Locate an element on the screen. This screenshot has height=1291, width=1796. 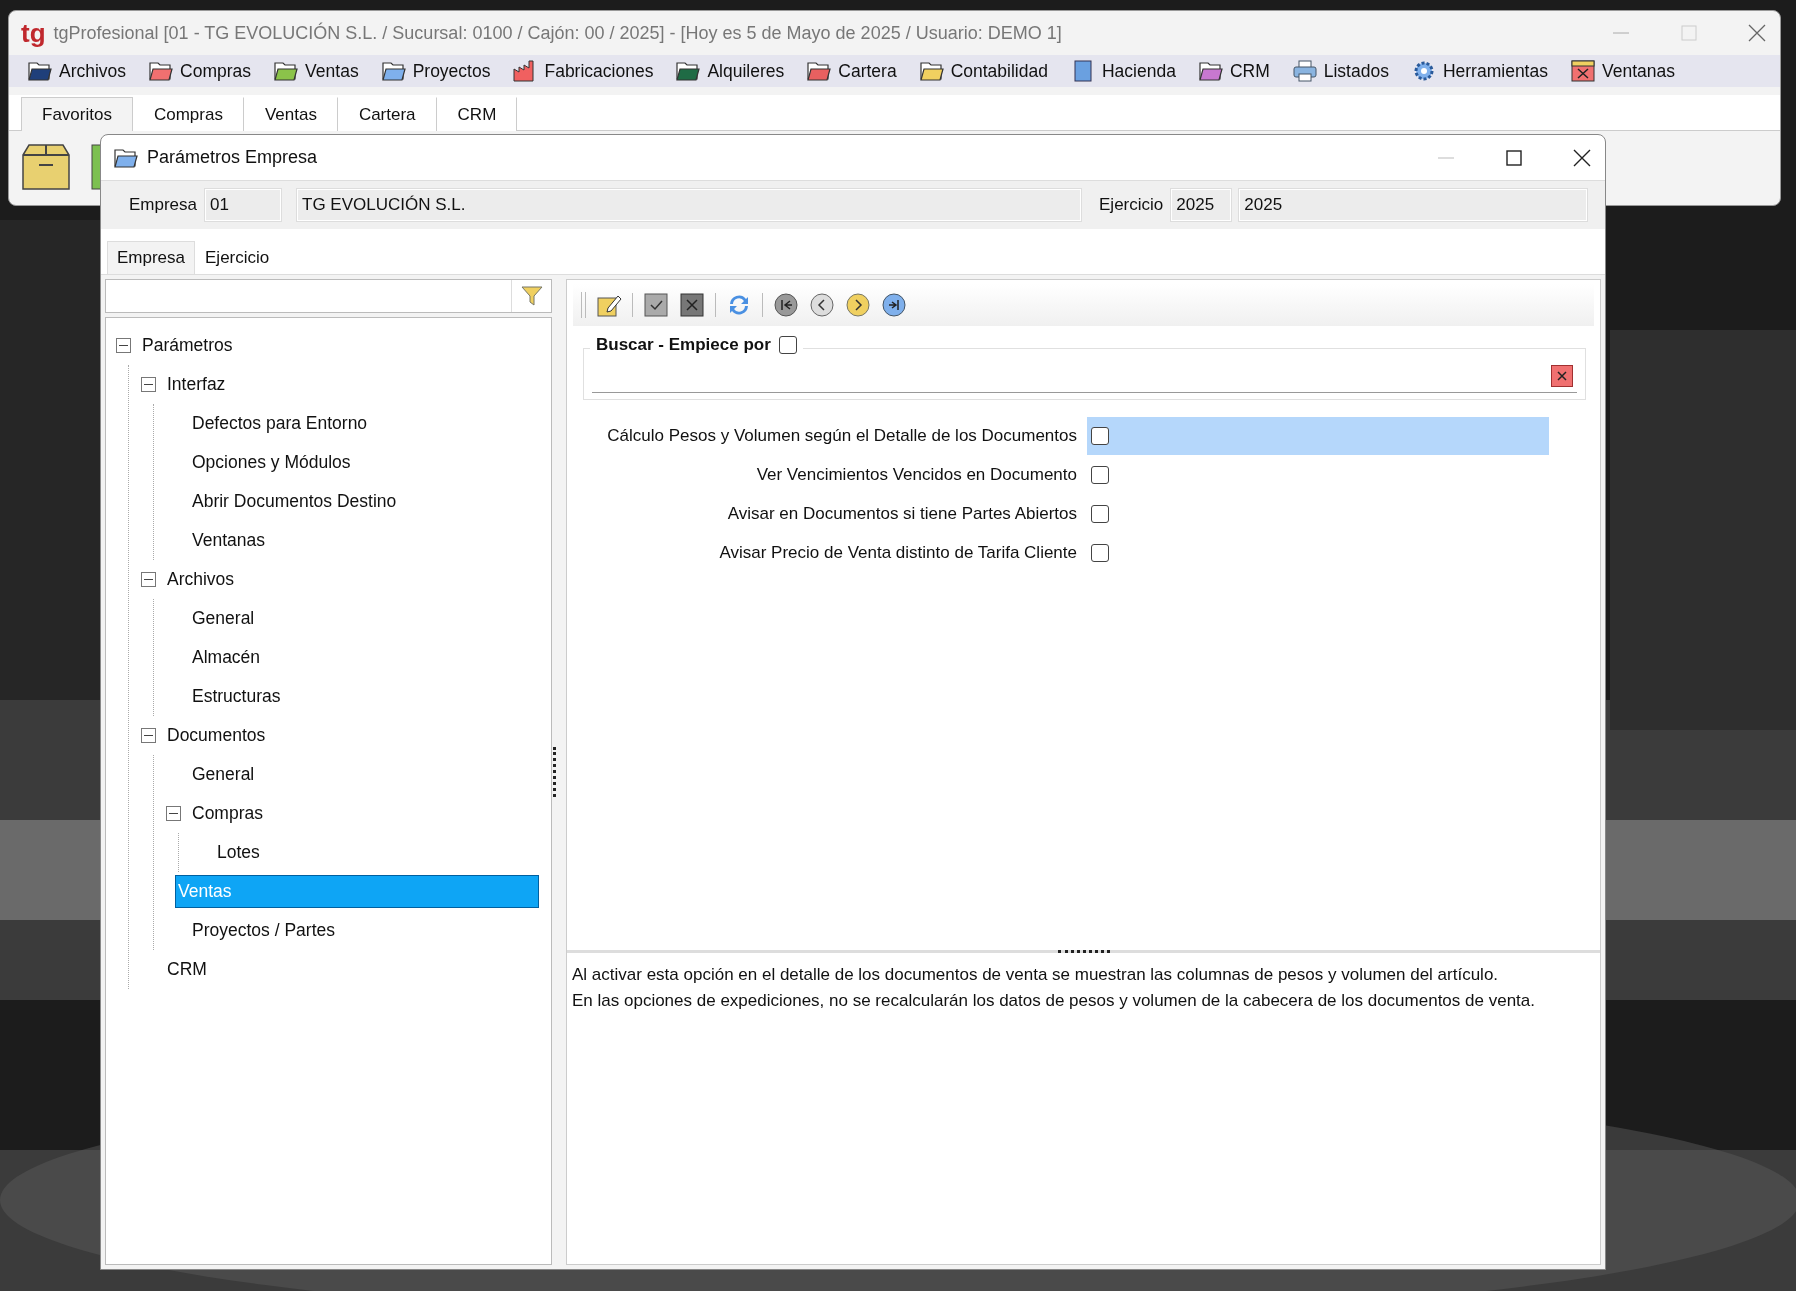
menu-item: Ventas is located at coordinates (316, 71).